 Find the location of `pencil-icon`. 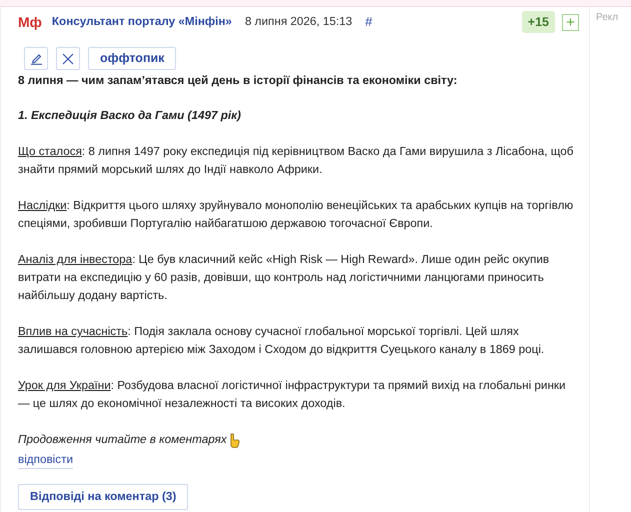

pencil-icon is located at coordinates (36, 58).